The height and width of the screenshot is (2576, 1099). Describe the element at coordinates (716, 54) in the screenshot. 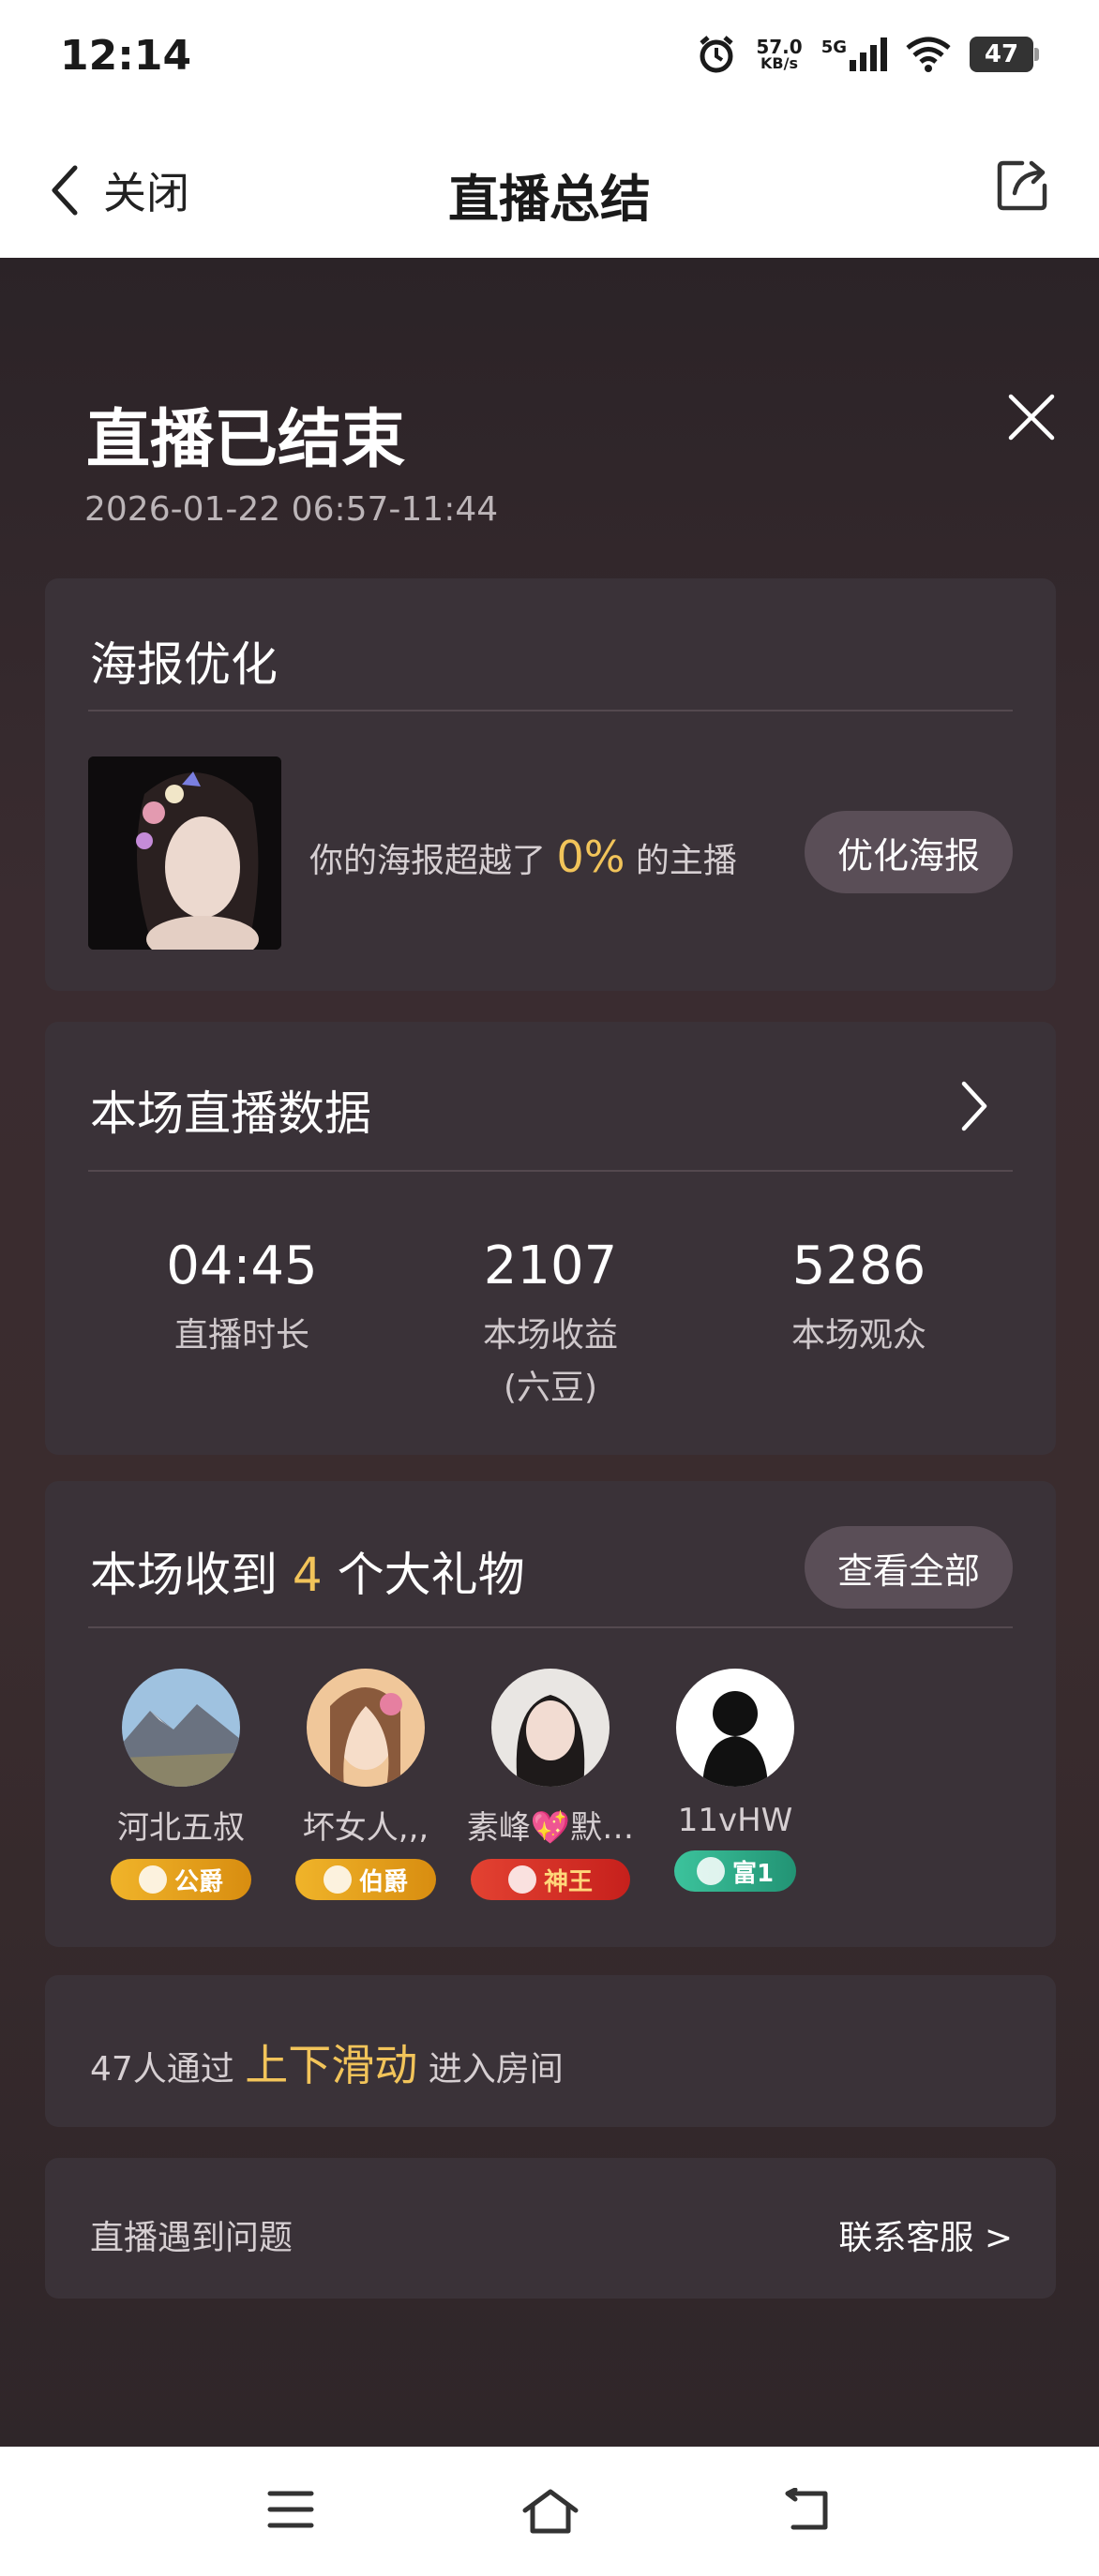

I see `alarm-icon` at that location.